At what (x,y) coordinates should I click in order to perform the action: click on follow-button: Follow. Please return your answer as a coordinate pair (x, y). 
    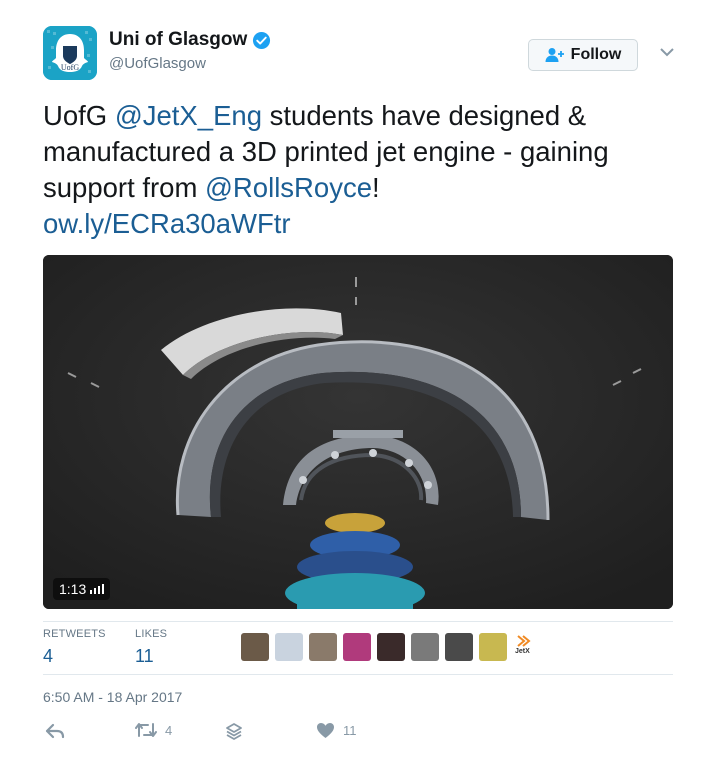
    Looking at the image, I should click on (583, 55).